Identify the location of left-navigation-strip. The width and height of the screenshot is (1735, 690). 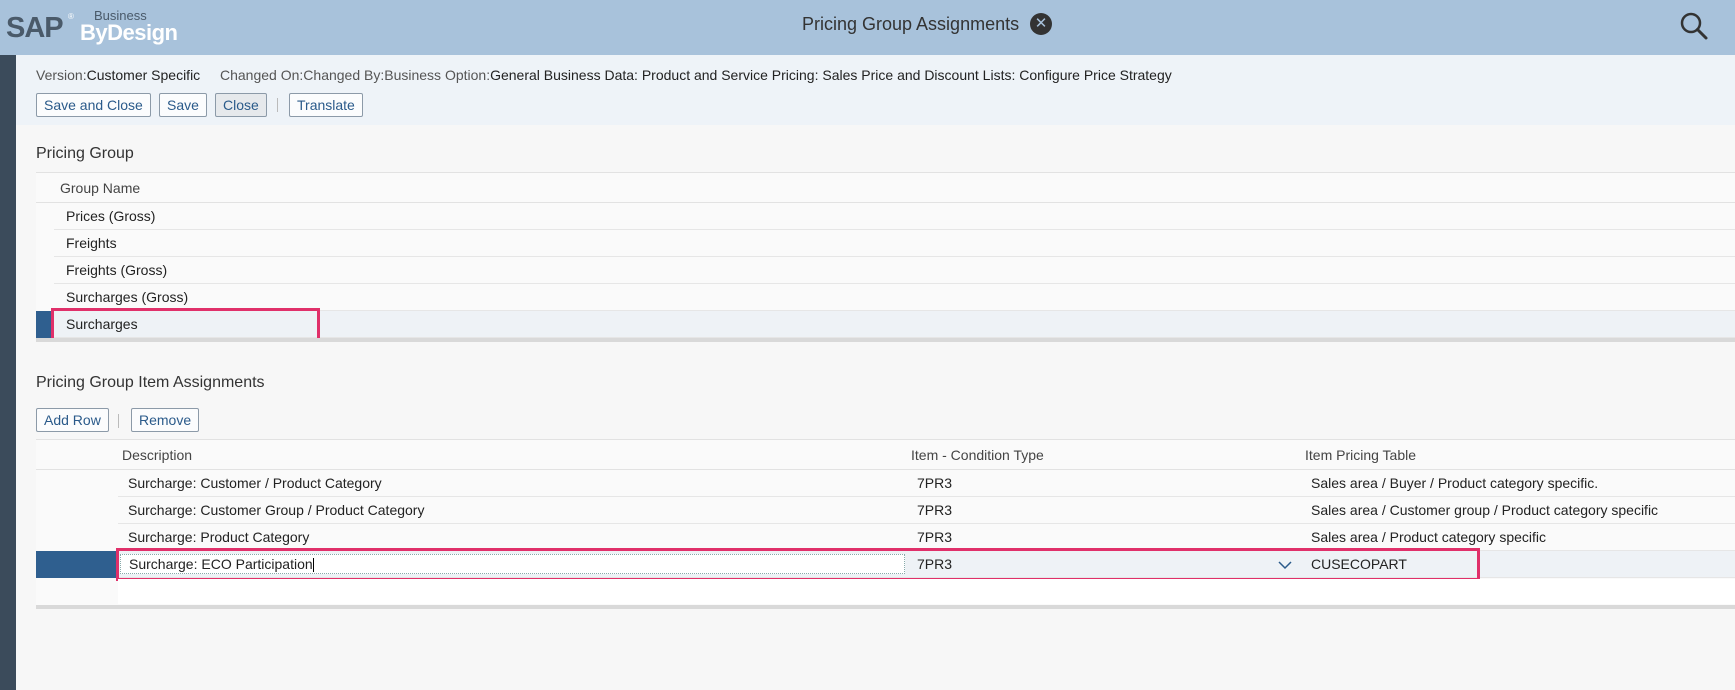
(8, 372).